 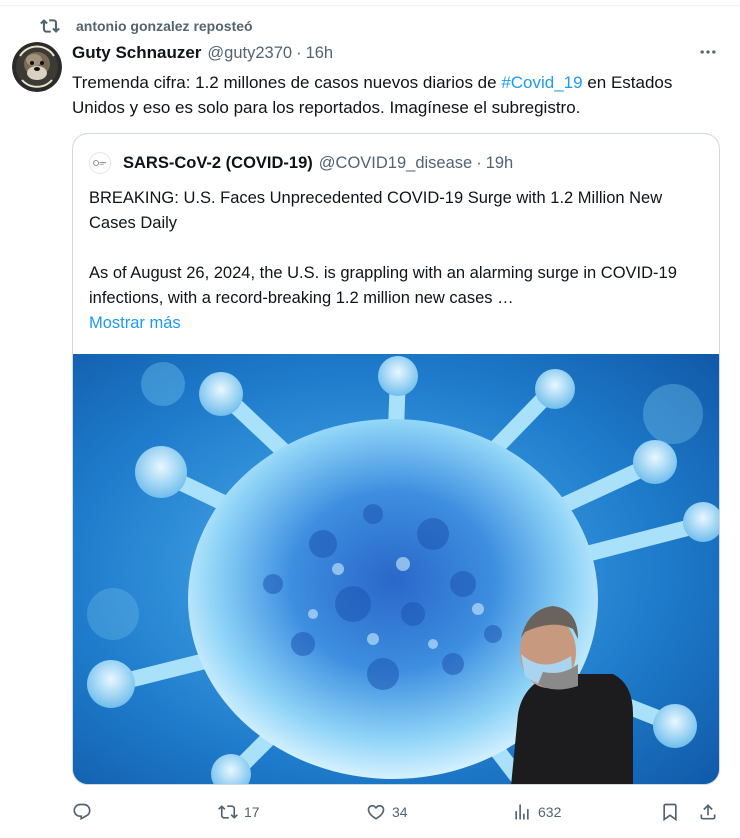 I want to click on quote-author-handle: @COVID19_disease, so click(x=395, y=163).